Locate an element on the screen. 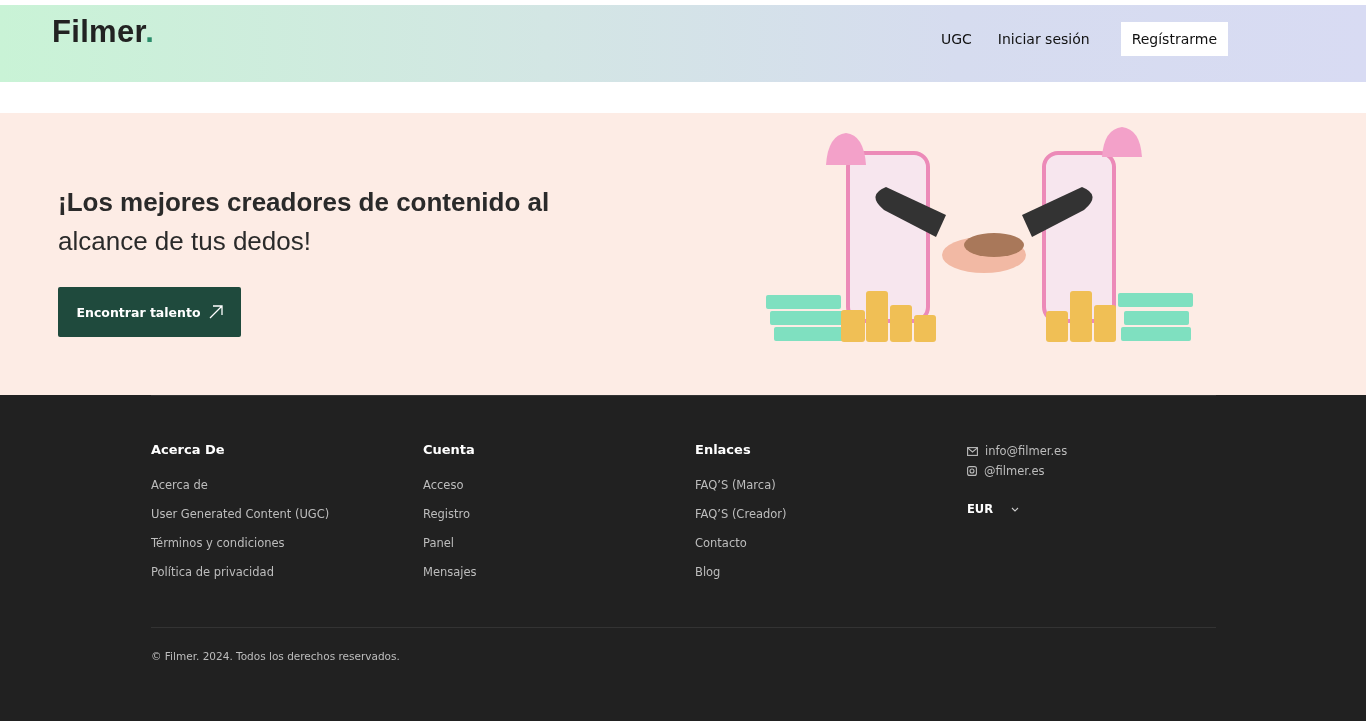 Image resolution: width=1366 pixels, height=721 pixels. arrow-icon is located at coordinates (215, 312).